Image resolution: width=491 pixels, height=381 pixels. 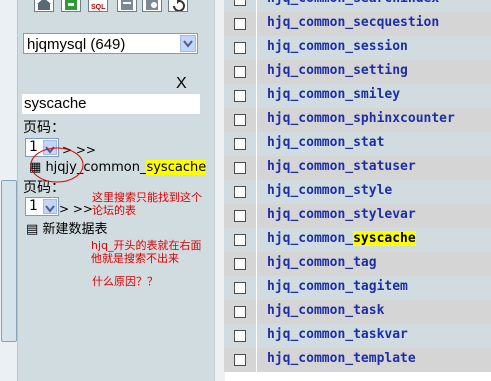 I want to click on table-row: hjq_common_secquestion, so click(x=357, y=24).